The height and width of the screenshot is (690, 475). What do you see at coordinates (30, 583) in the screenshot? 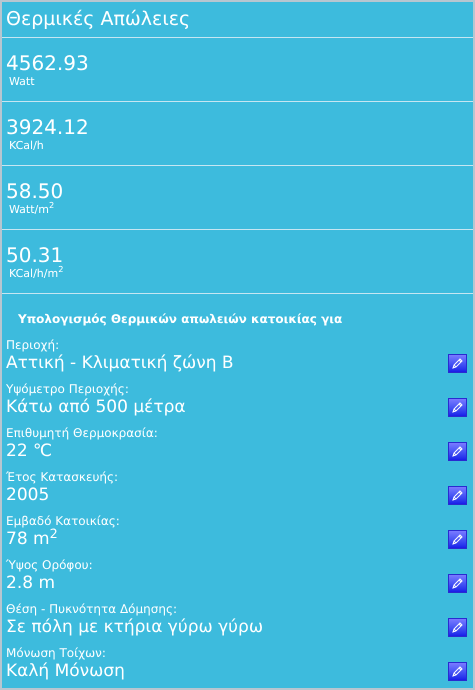
I see `field-value: 2.8 m` at bounding box center [30, 583].